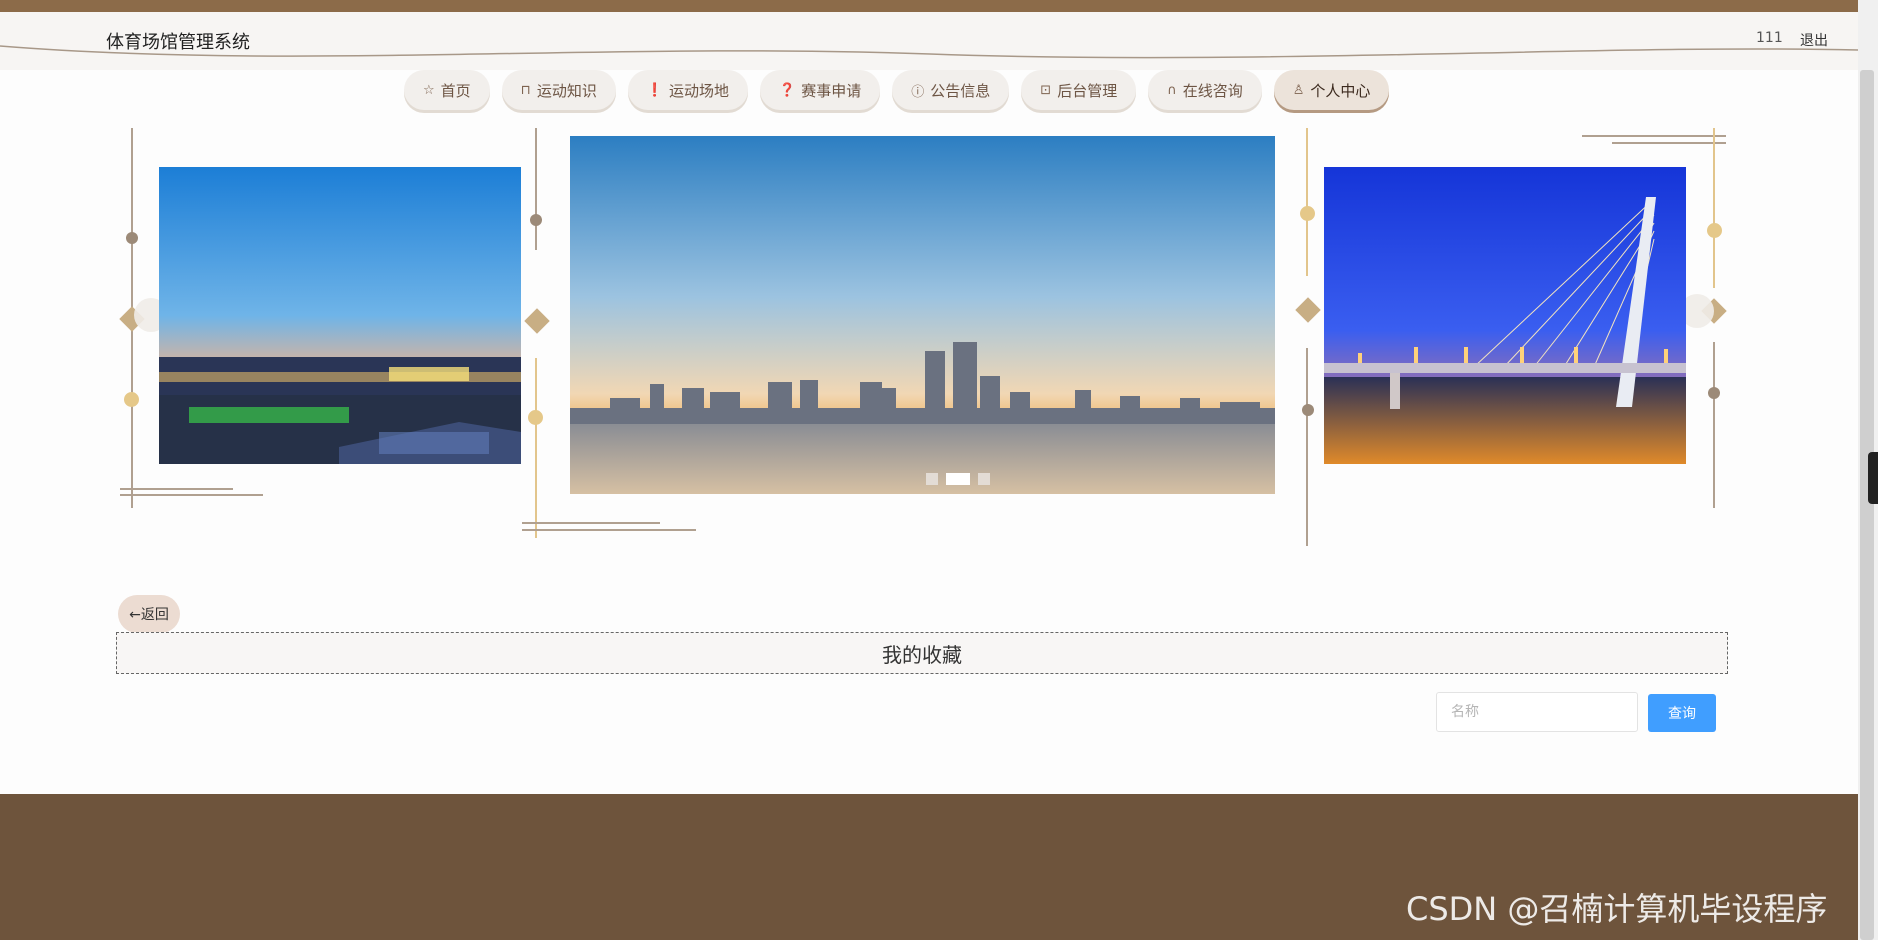  I want to click on user-icon: ♙, so click(1298, 90).